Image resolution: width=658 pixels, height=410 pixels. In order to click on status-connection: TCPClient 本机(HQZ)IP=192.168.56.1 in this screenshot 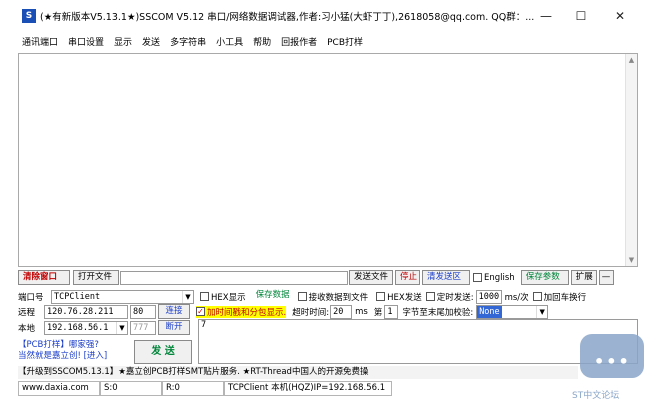, I will do `click(308, 388)`.